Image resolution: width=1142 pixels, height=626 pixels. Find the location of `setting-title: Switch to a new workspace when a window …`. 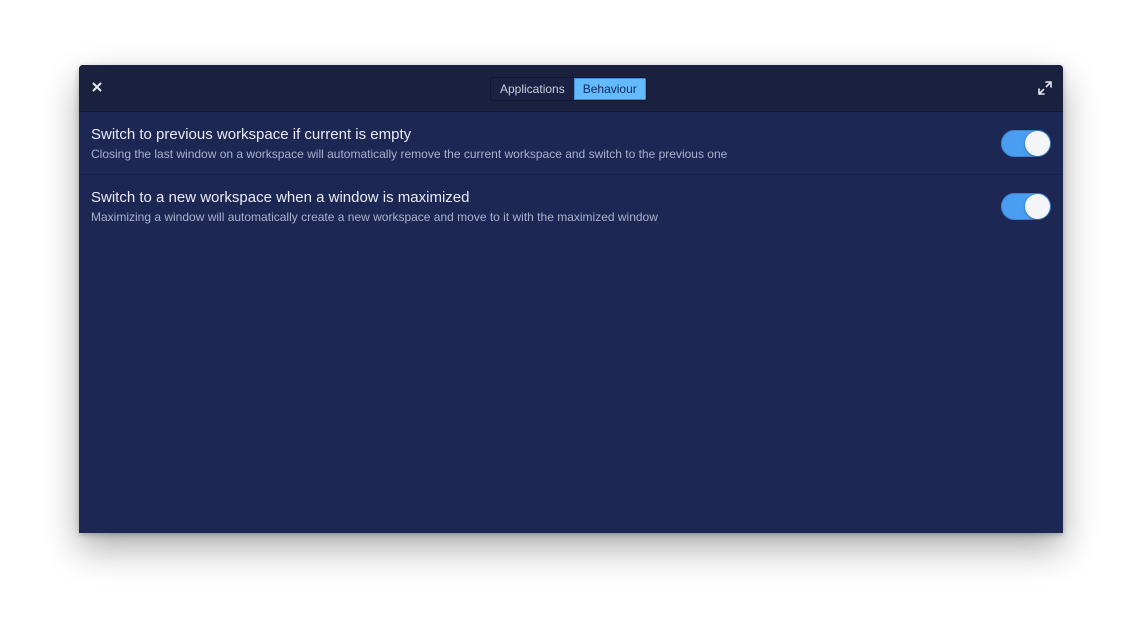

setting-title: Switch to a new workspace when a window … is located at coordinates (280, 197).